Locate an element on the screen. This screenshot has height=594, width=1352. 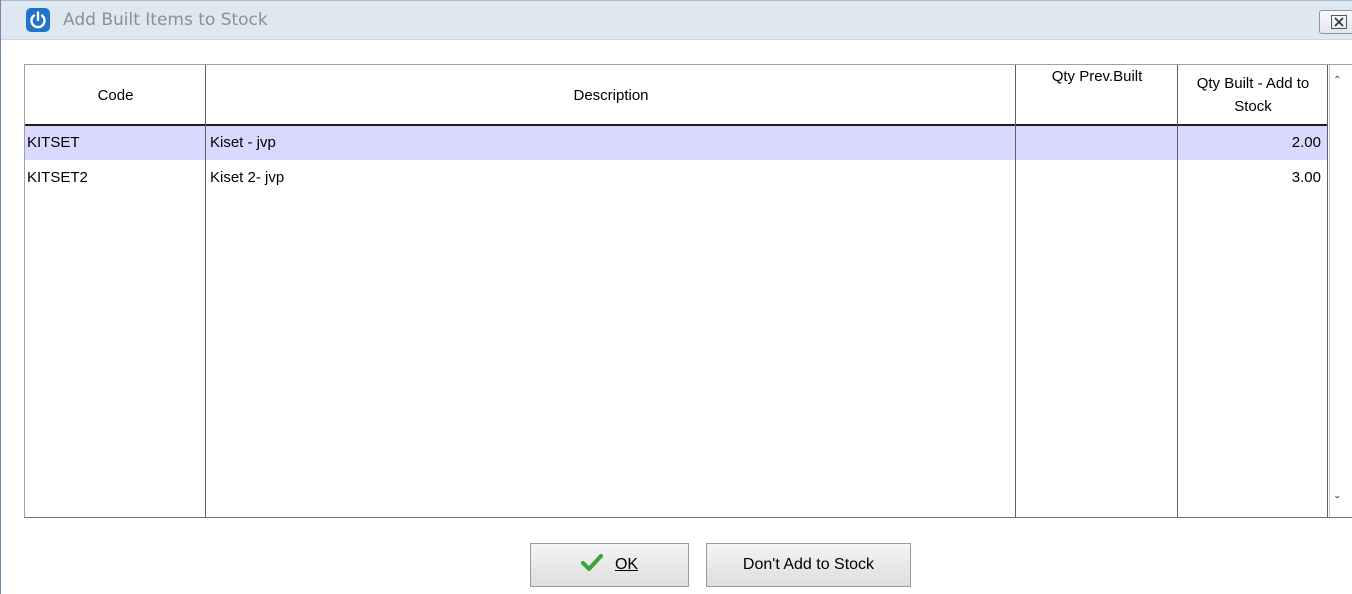
vertical-scrollbar: ˆ ˇ is located at coordinates (1340, 291).